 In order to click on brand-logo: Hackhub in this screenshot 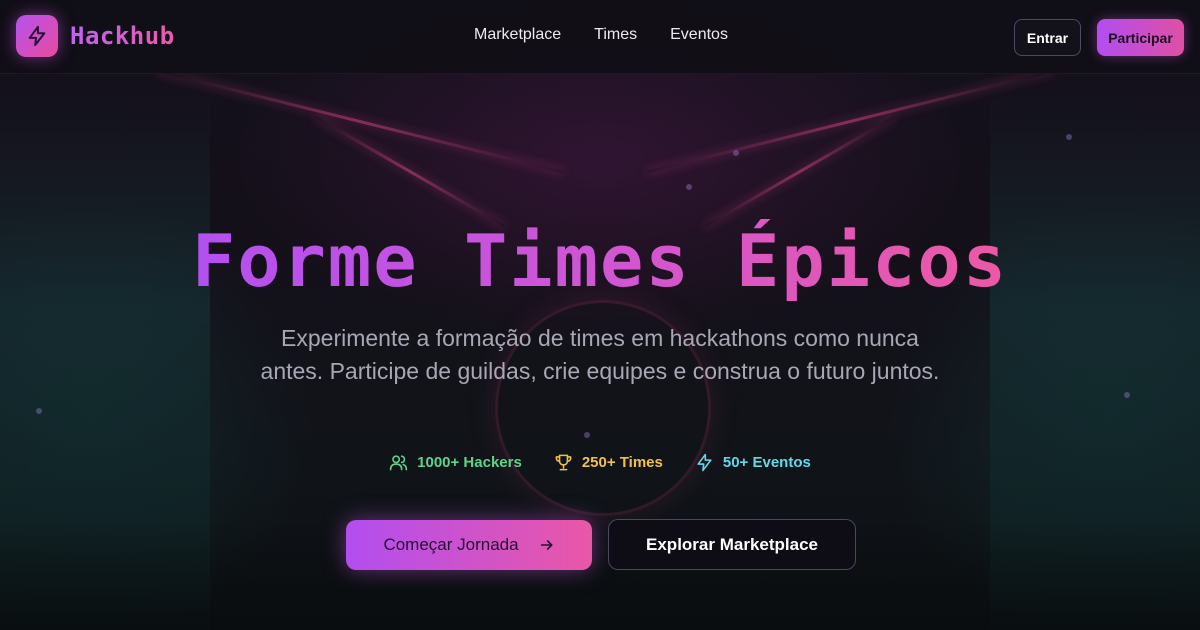, I will do `click(95, 36)`.